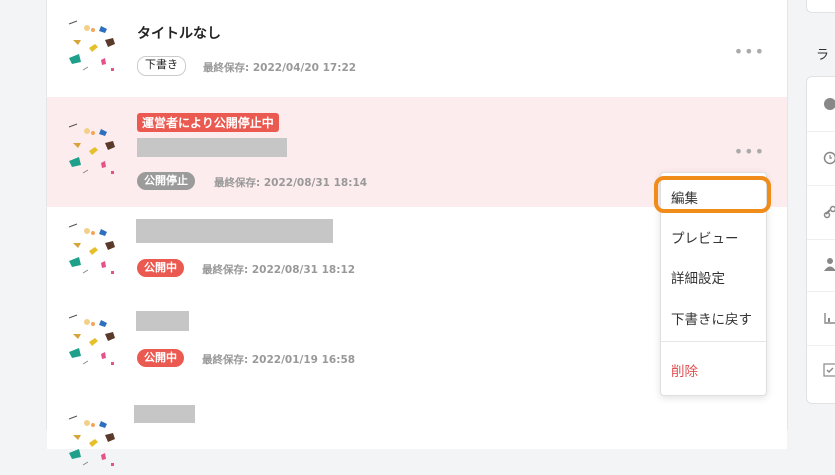  What do you see at coordinates (829, 159) in the screenshot?
I see `clock-icon` at bounding box center [829, 159].